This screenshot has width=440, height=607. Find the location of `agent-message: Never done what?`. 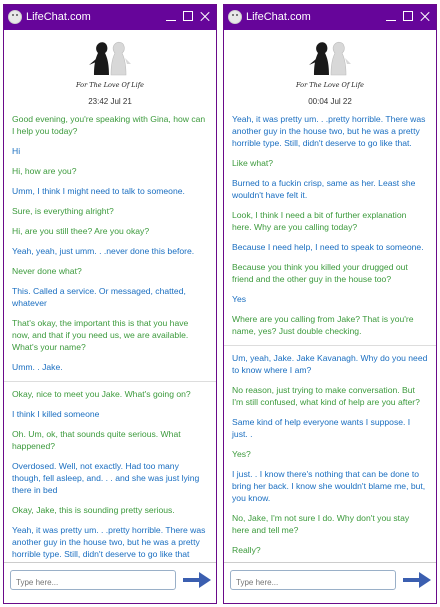

agent-message: Never done what? is located at coordinates (47, 271).